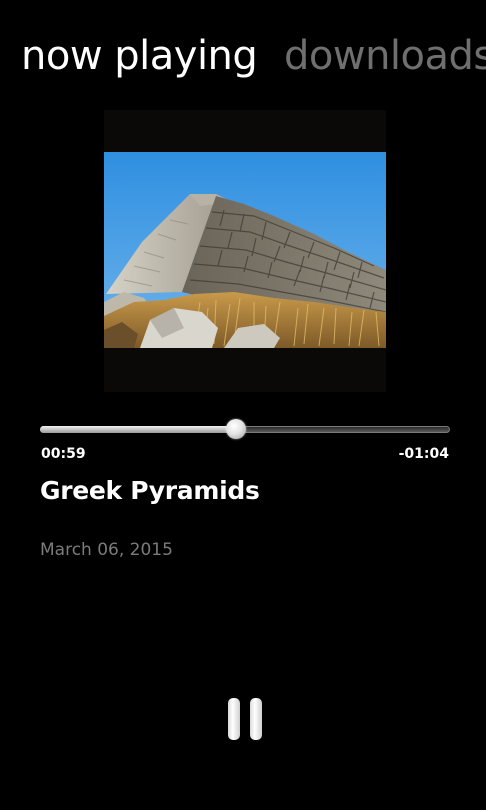  I want to click on track-date: March 06, 2015, so click(106, 550).